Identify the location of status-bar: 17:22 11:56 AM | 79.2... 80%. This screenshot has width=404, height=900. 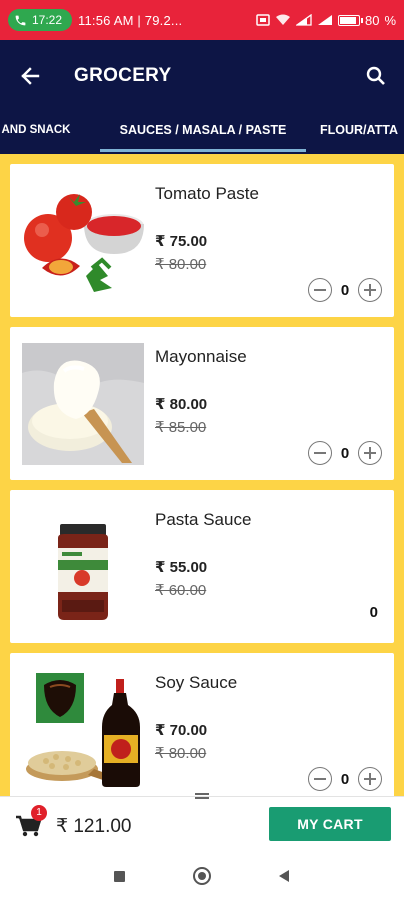
(202, 20).